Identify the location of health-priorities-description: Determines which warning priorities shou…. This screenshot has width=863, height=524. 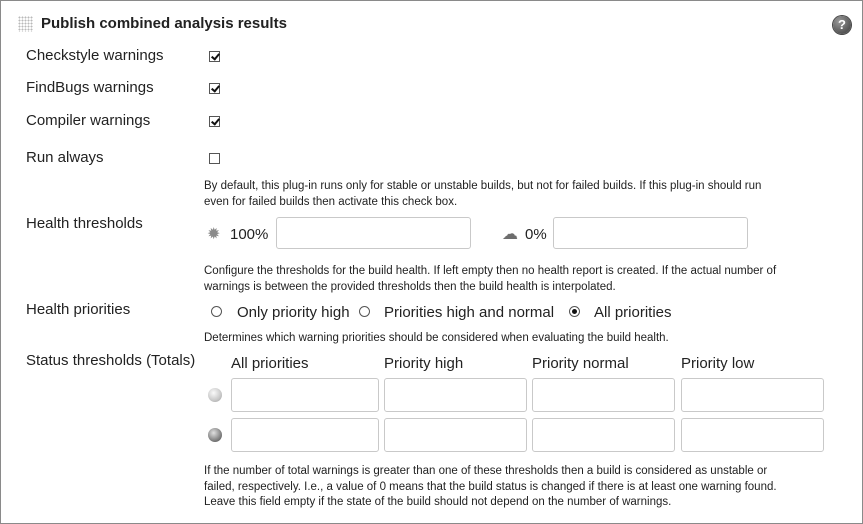
(436, 338).